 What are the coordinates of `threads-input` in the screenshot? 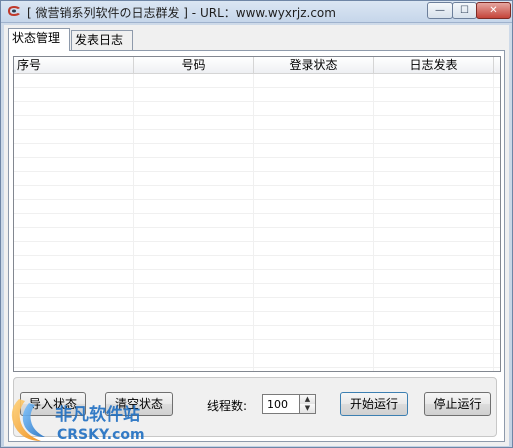 It's located at (281, 404).